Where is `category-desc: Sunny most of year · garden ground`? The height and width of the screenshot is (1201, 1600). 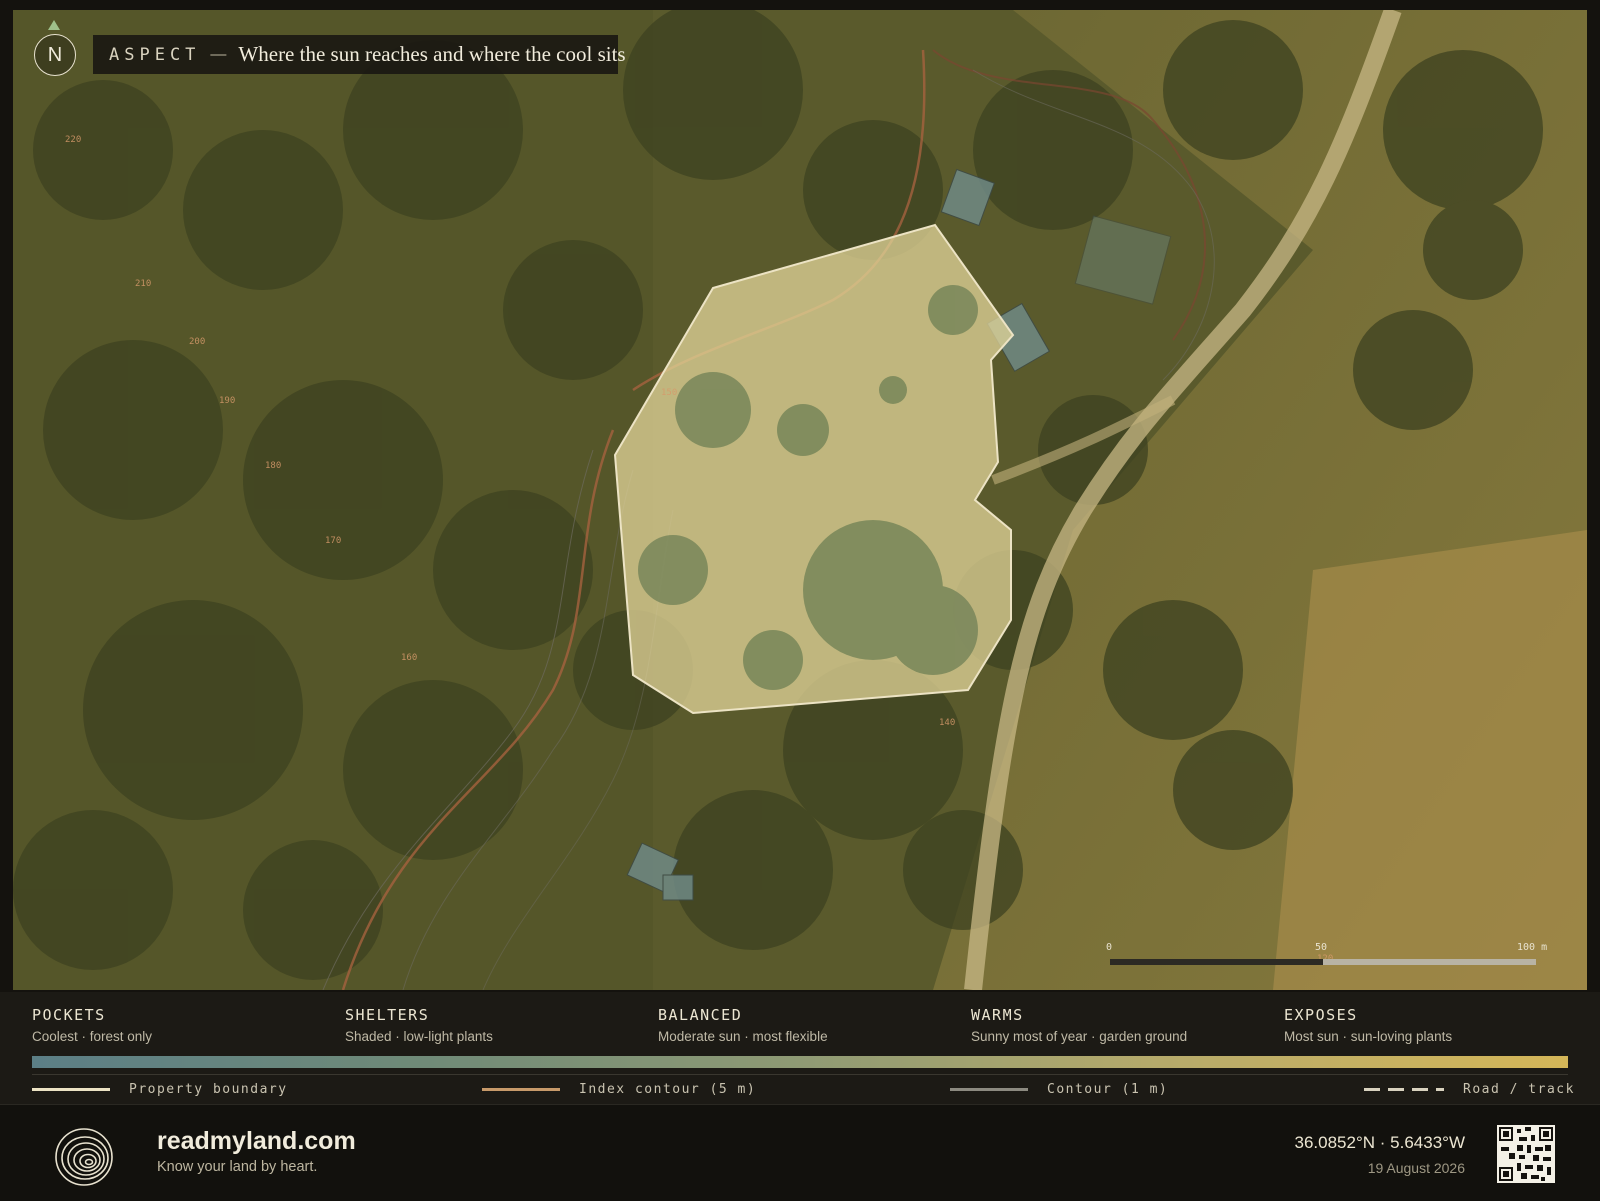 category-desc: Sunny most of year · garden ground is located at coordinates (1079, 1036).